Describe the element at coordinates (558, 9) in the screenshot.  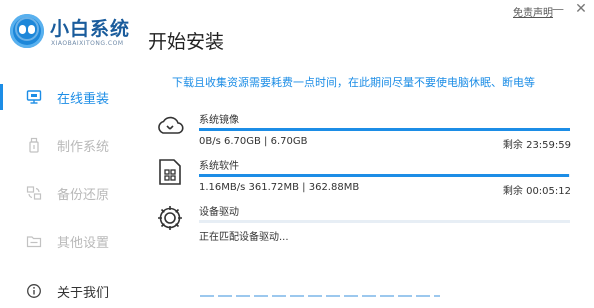
I see `minimize-button: —` at that location.